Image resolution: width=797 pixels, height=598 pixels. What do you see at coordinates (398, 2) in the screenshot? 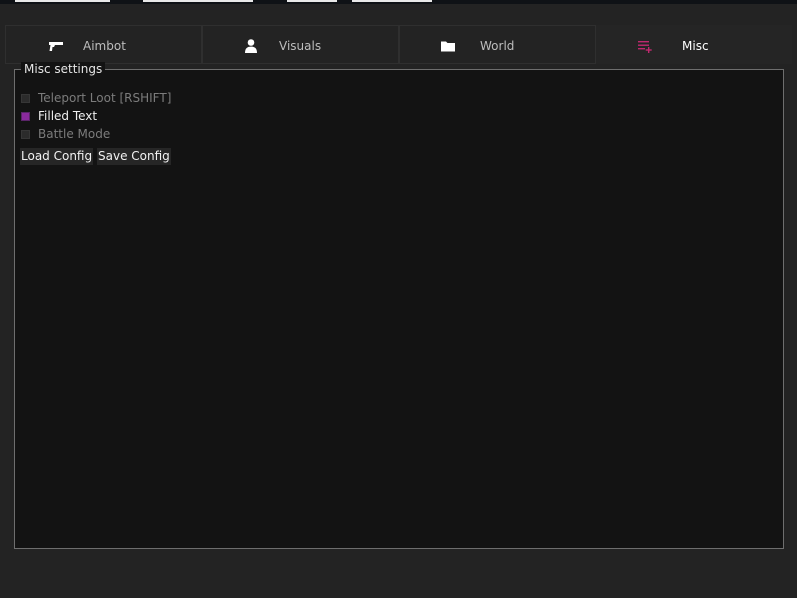
I see `window-top-strip` at bounding box center [398, 2].